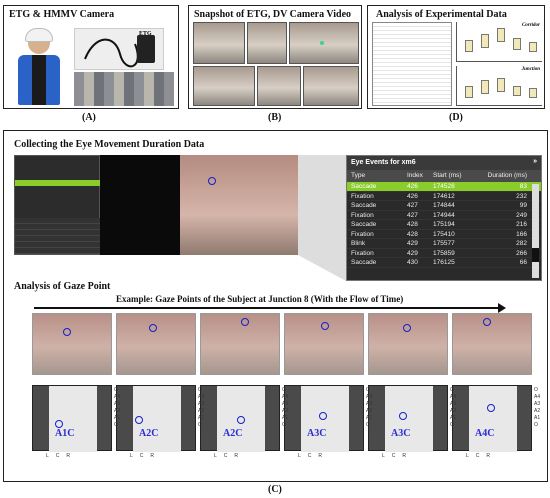  Describe the element at coordinates (444, 187) in the screenshot. I see `table-row: Saccade 426 174528 83` at that location.